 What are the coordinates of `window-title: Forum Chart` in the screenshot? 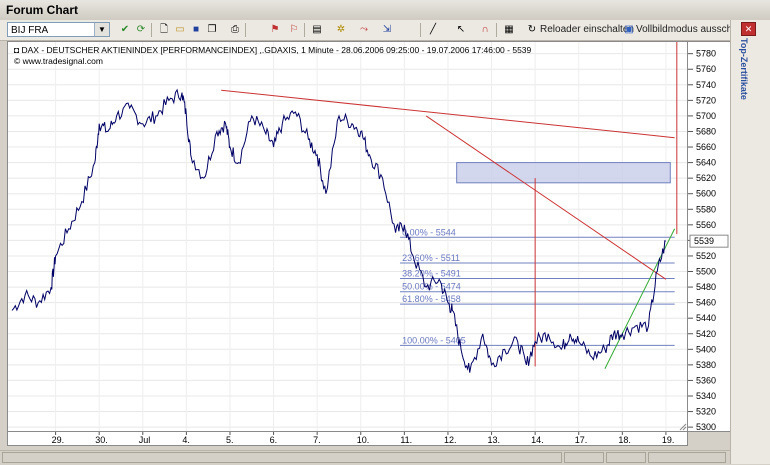 It's located at (42, 10).